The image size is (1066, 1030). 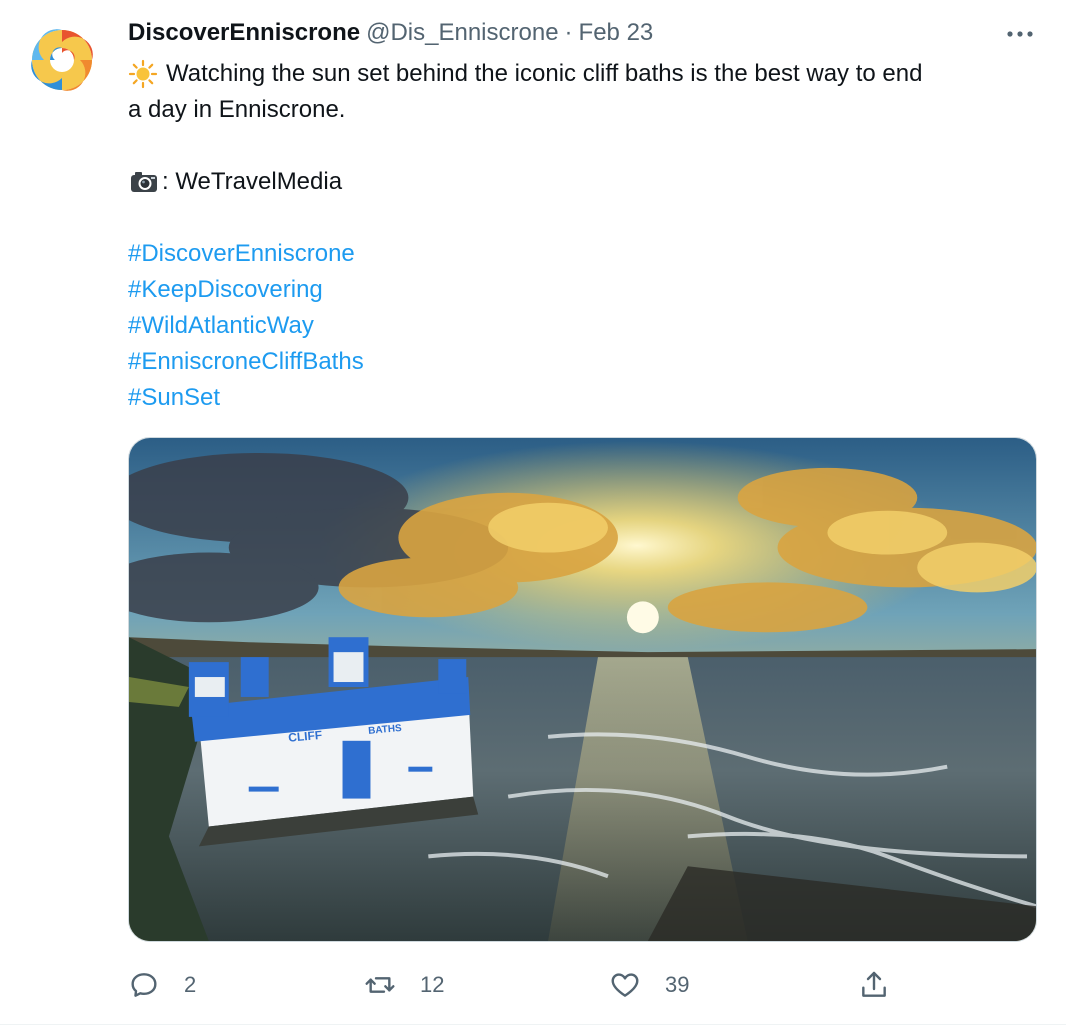 I want to click on author-display-name: DiscoverEnniscrone, so click(x=244, y=33).